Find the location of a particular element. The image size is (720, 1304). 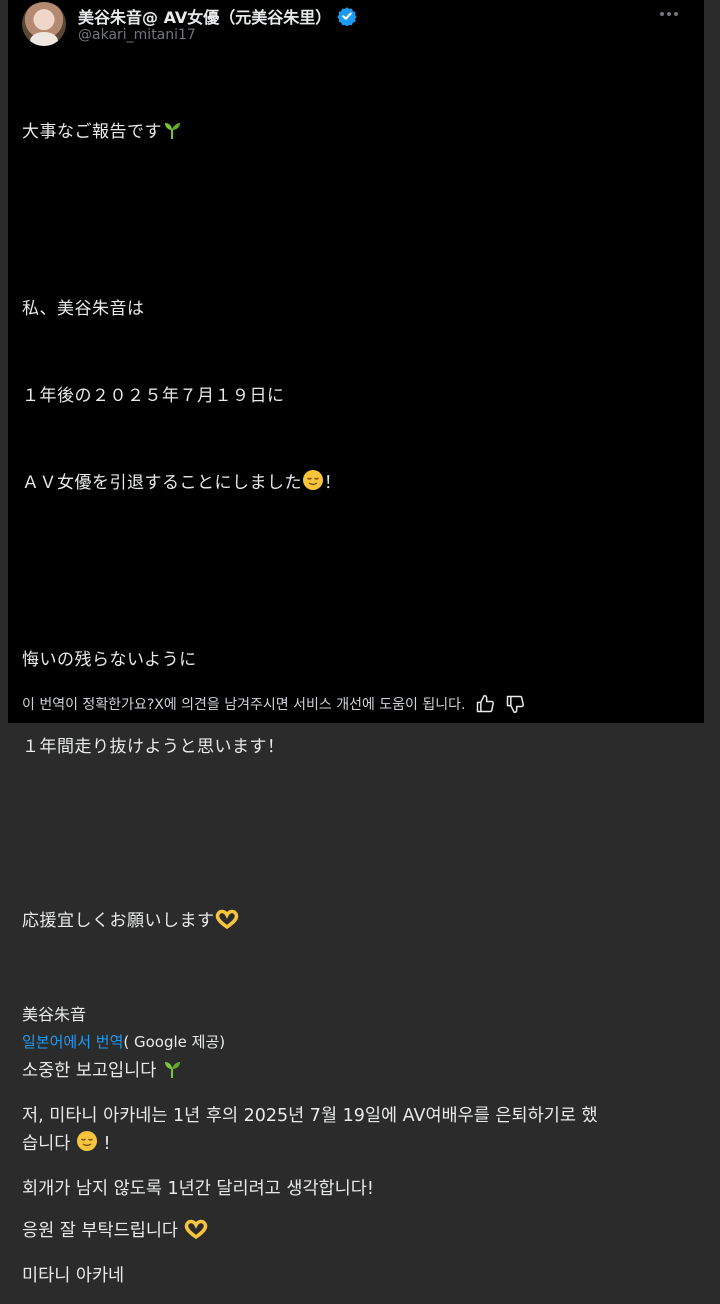

ko-paragraph-1: 소중한 보고입니다 is located at coordinates (357, 1072).